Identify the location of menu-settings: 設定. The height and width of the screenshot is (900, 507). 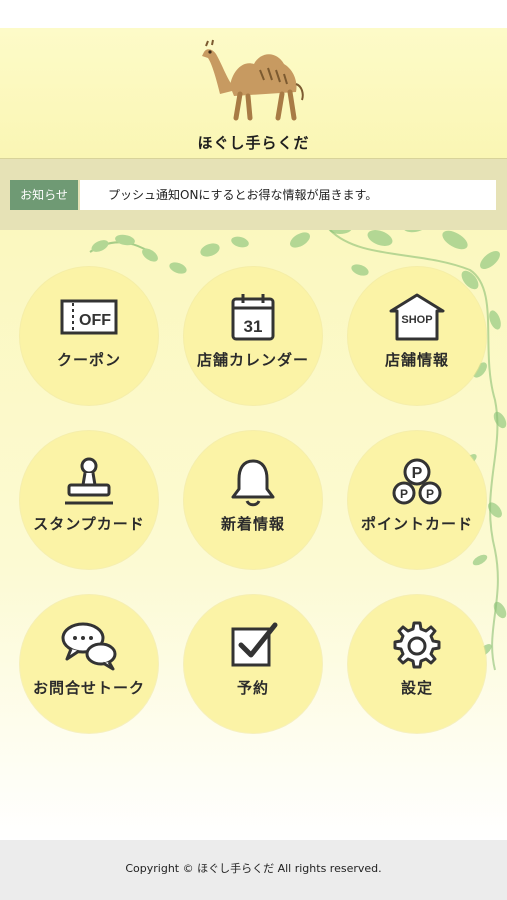
(417, 664).